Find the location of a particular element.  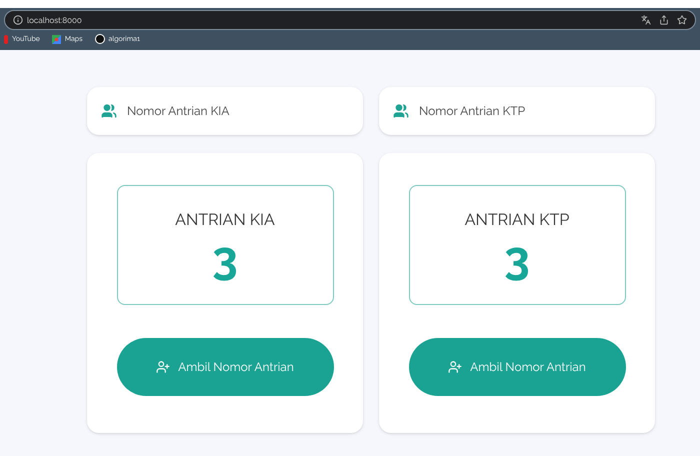

translate-icon is located at coordinates (646, 20).